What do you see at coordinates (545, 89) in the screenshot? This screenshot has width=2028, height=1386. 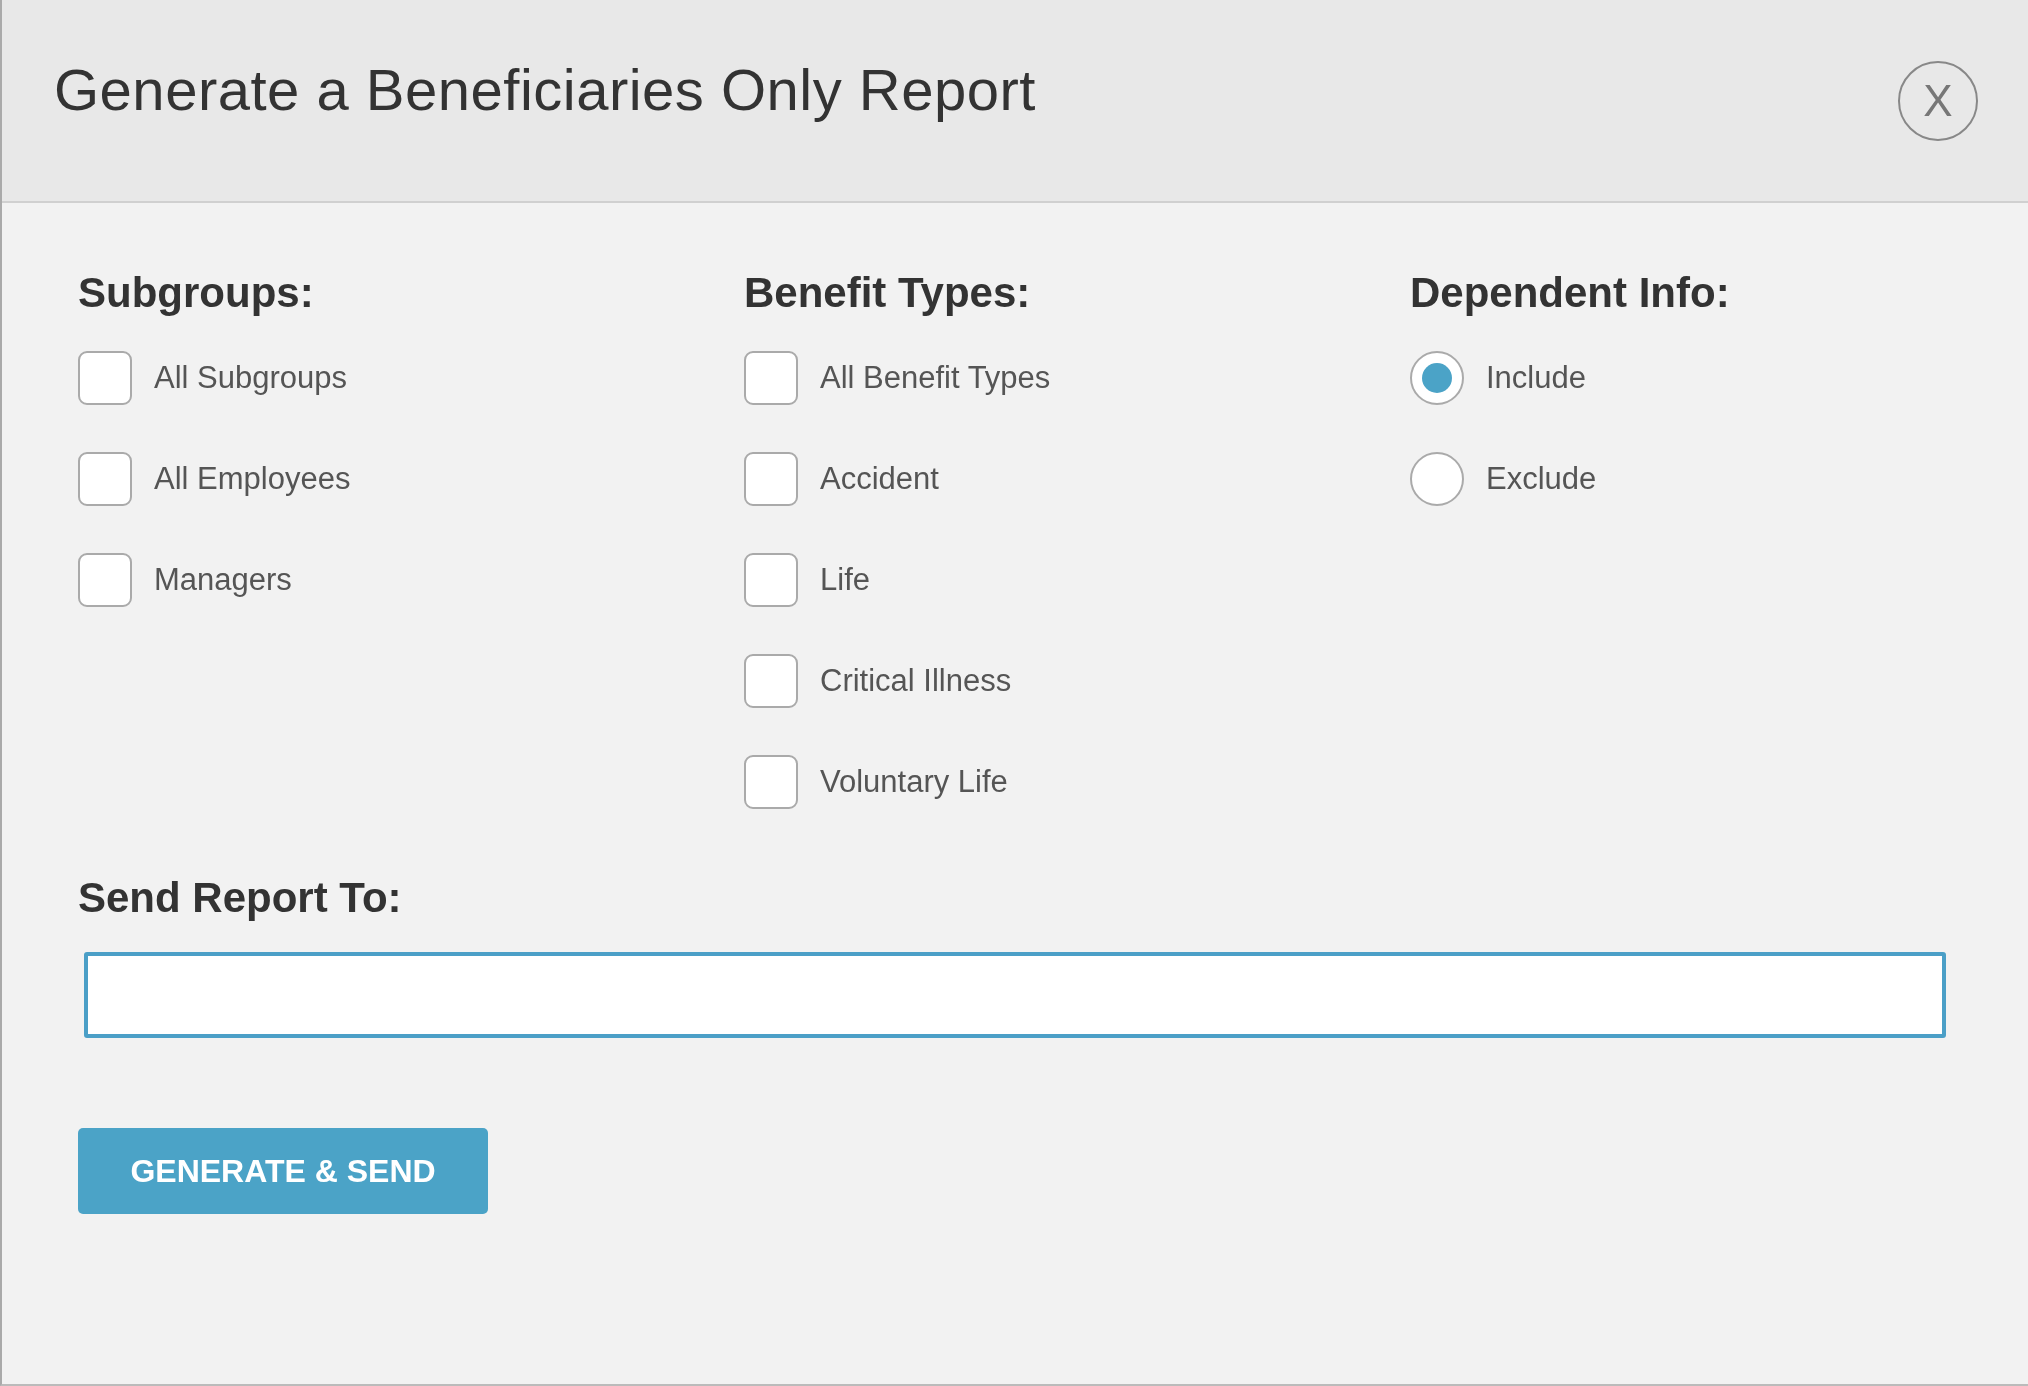 I see `dialog-title: Generate a Beneficiaries Only Report` at bounding box center [545, 89].